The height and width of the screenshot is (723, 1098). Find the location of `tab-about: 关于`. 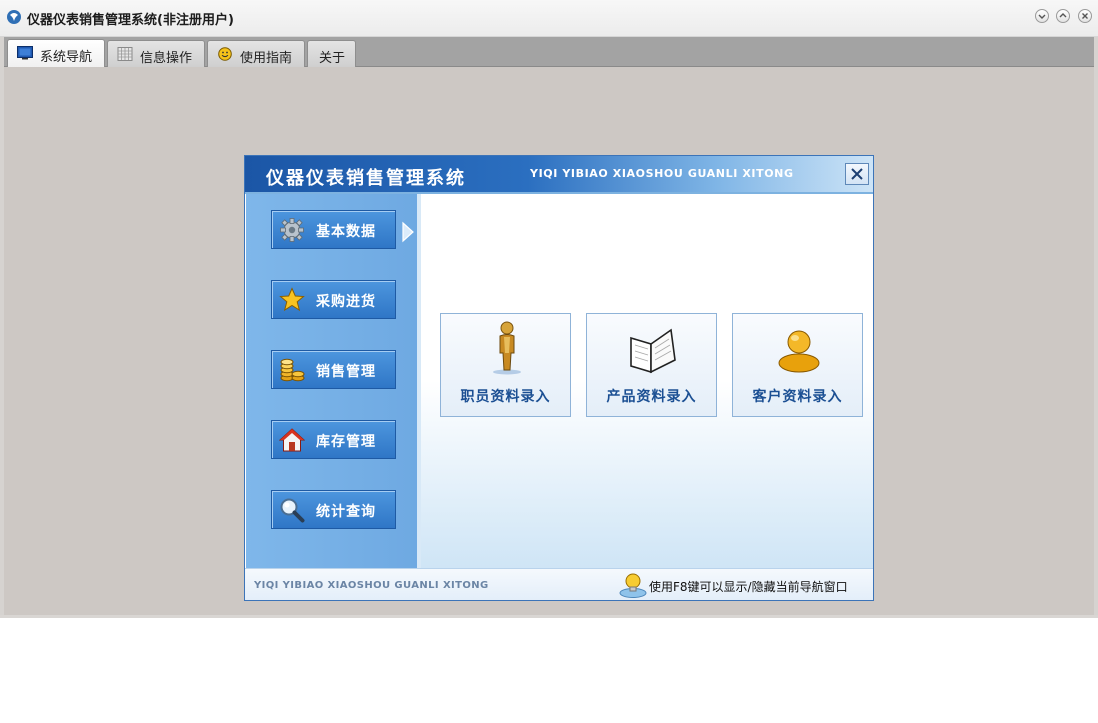

tab-about: 关于 is located at coordinates (331, 53).